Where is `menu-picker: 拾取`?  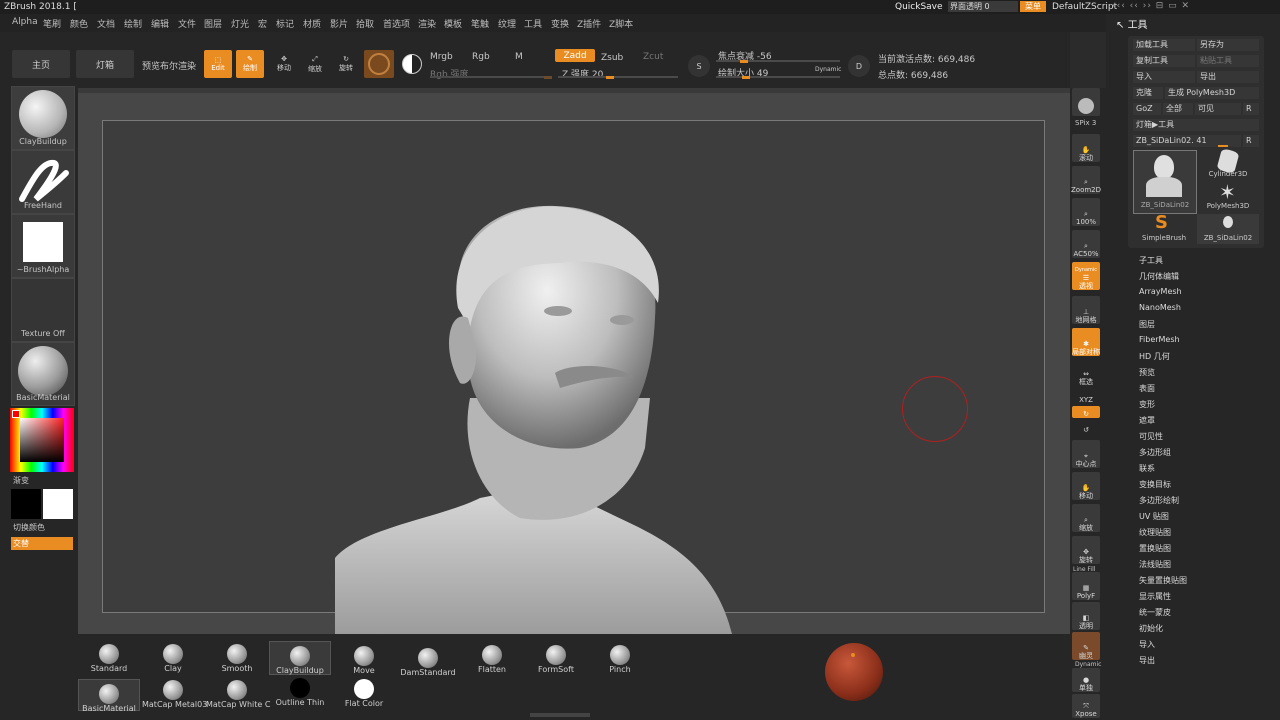
menu-picker: 拾取 is located at coordinates (365, 23).